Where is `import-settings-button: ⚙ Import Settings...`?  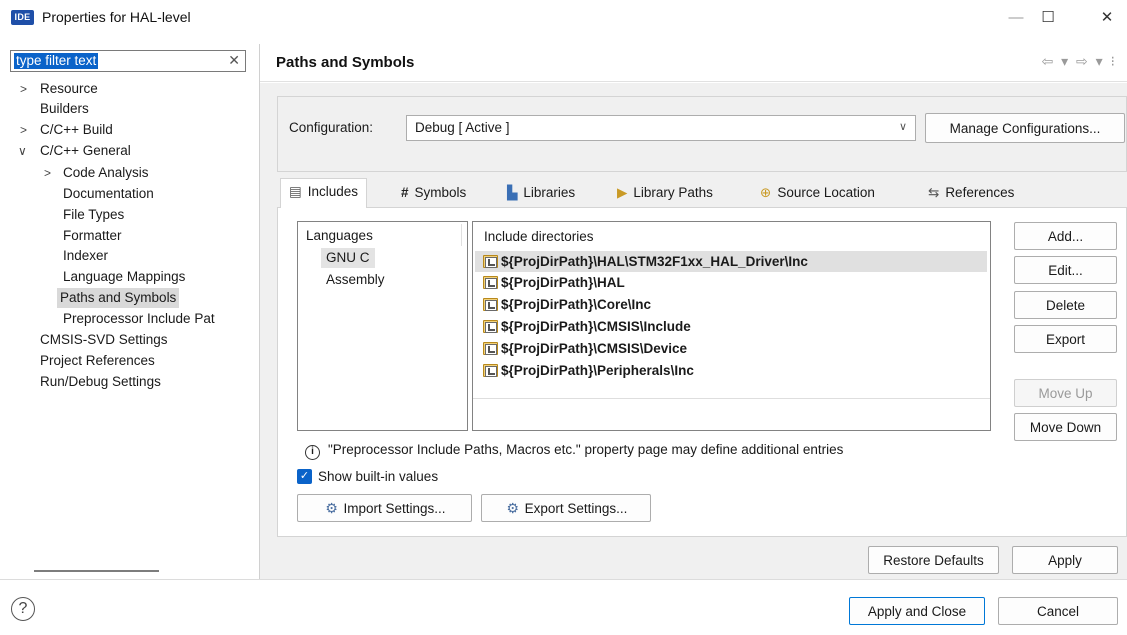
import-settings-button: ⚙ Import Settings... is located at coordinates (384, 508).